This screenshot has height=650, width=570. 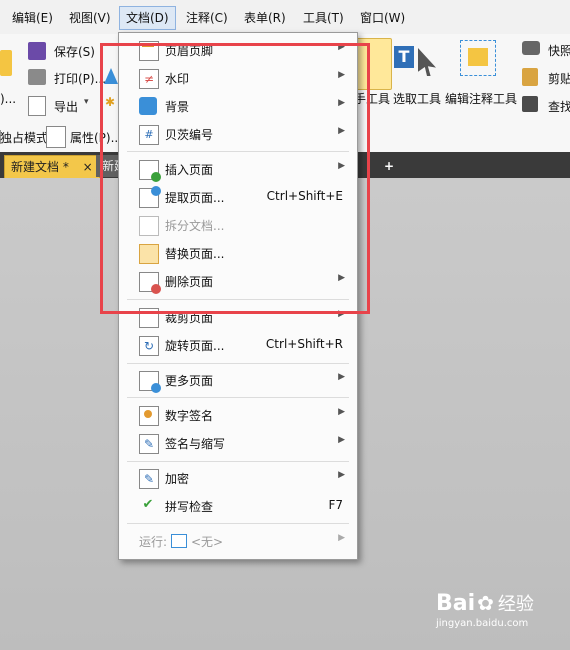 I want to click on menu-item-run: 运行: <无> ▶, so click(x=238, y=541).